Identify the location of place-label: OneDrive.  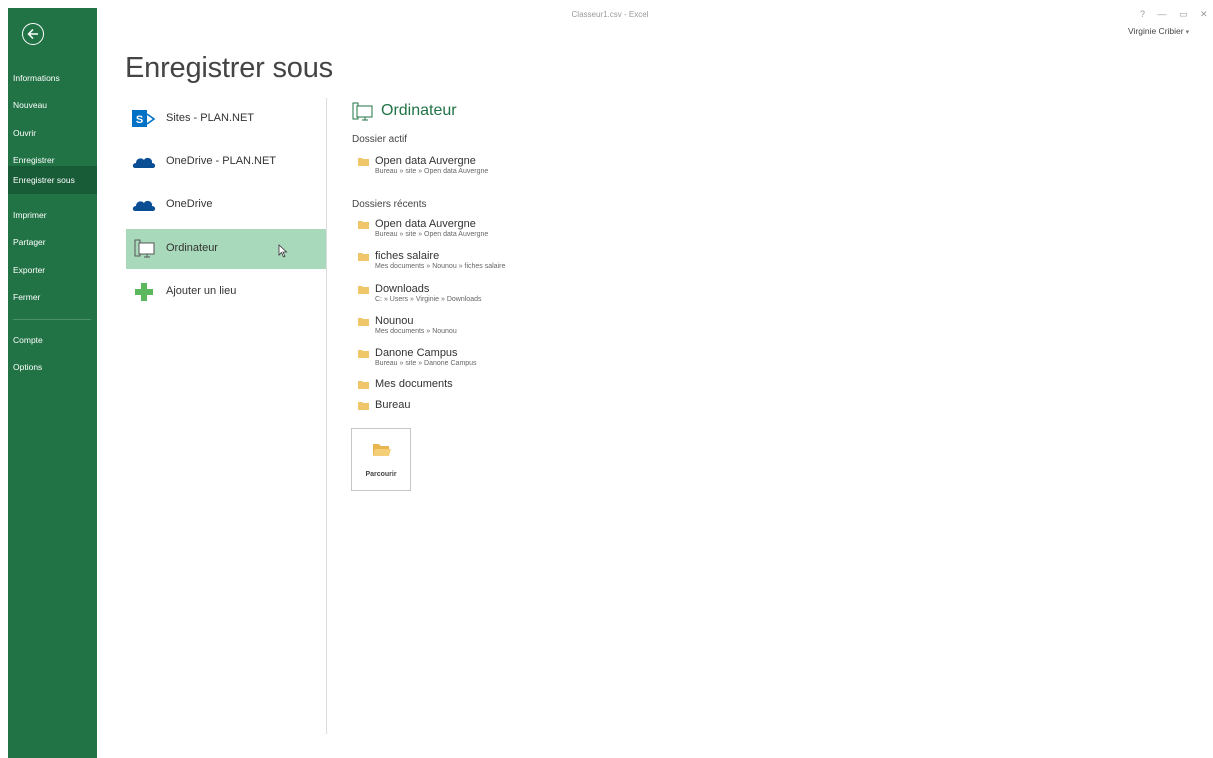
(189, 204).